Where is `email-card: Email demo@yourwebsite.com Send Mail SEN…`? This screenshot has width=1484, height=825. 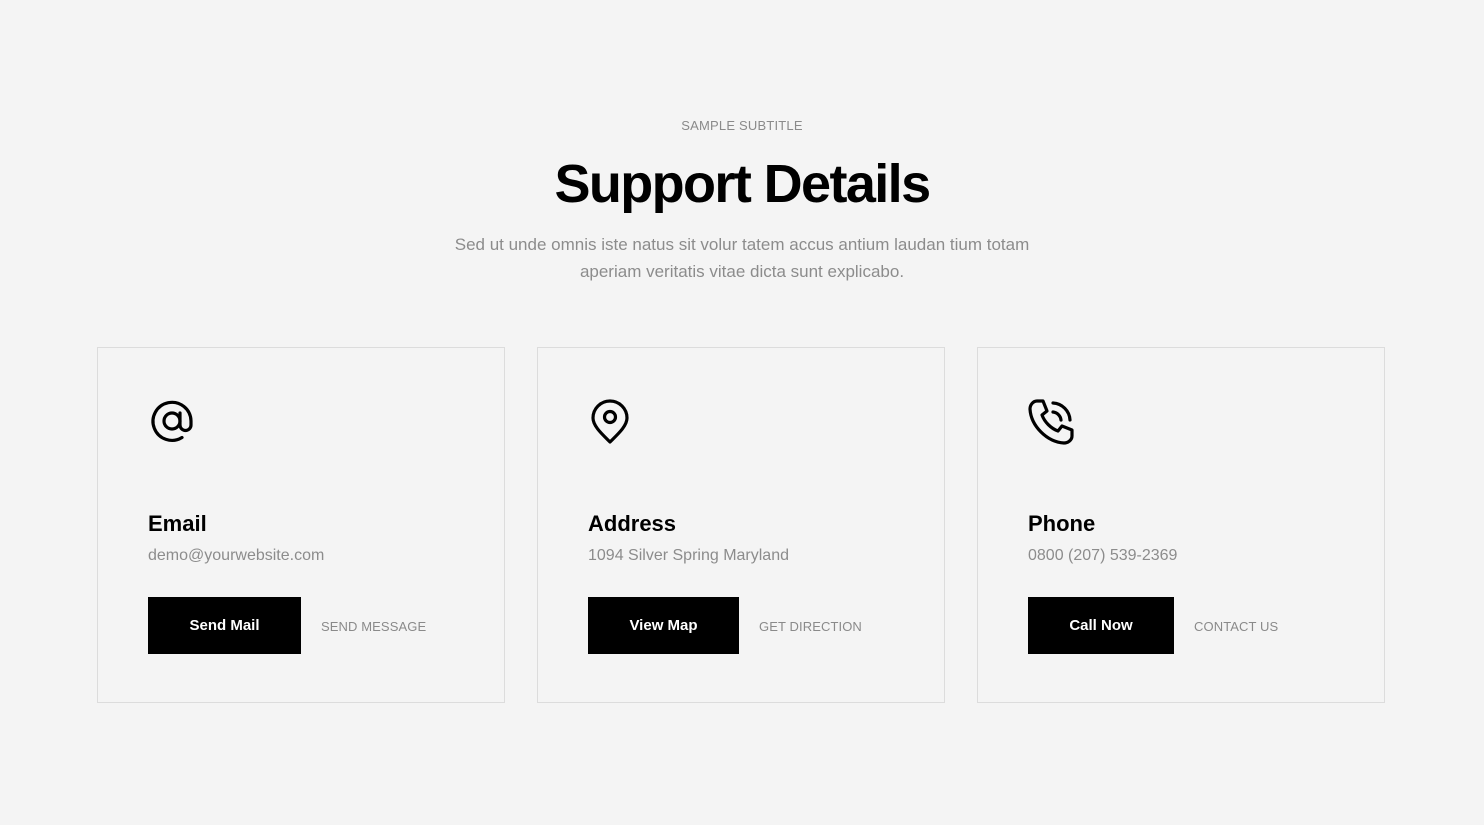 email-card: Email demo@yourwebsite.com Send Mail SEN… is located at coordinates (301, 525).